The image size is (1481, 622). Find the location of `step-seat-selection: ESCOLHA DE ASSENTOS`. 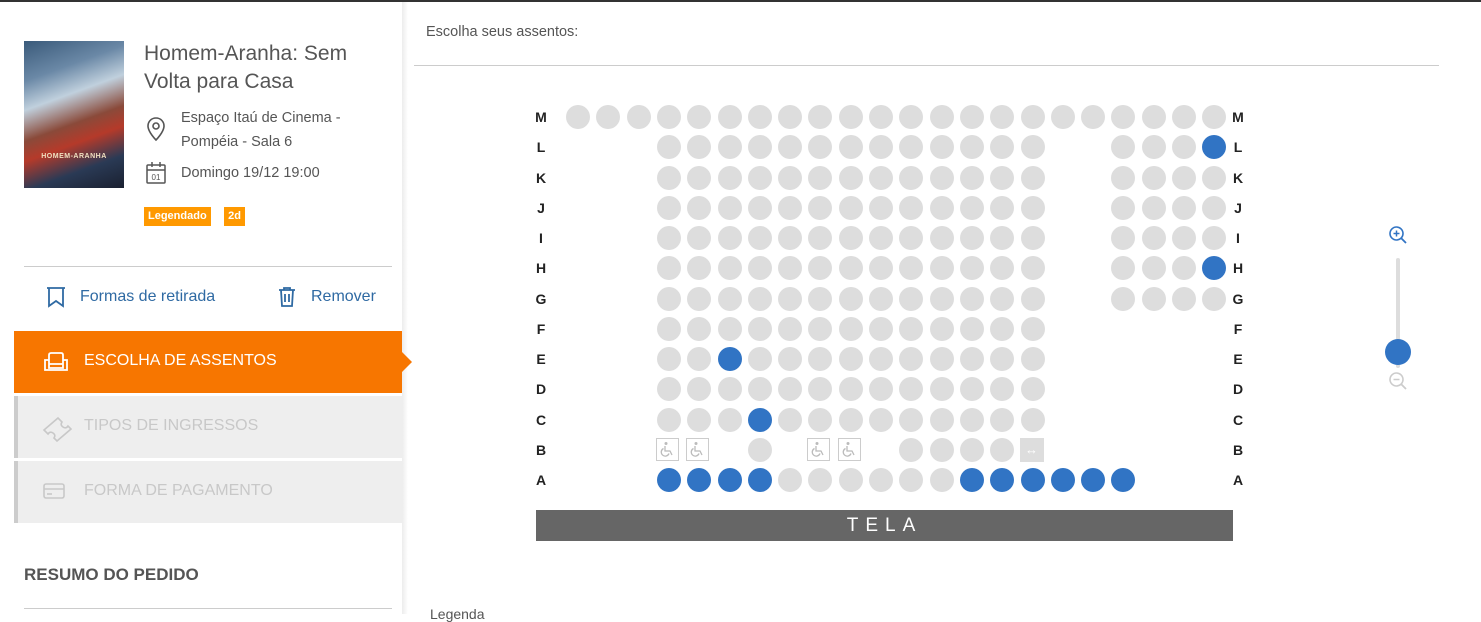

step-seat-selection: ESCOLHA DE ASSENTOS is located at coordinates (213, 362).